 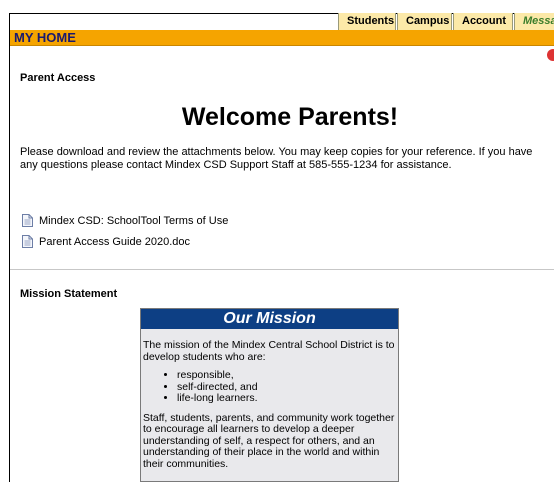 I want to click on home-bar: MY HOME, so click(x=282, y=38).